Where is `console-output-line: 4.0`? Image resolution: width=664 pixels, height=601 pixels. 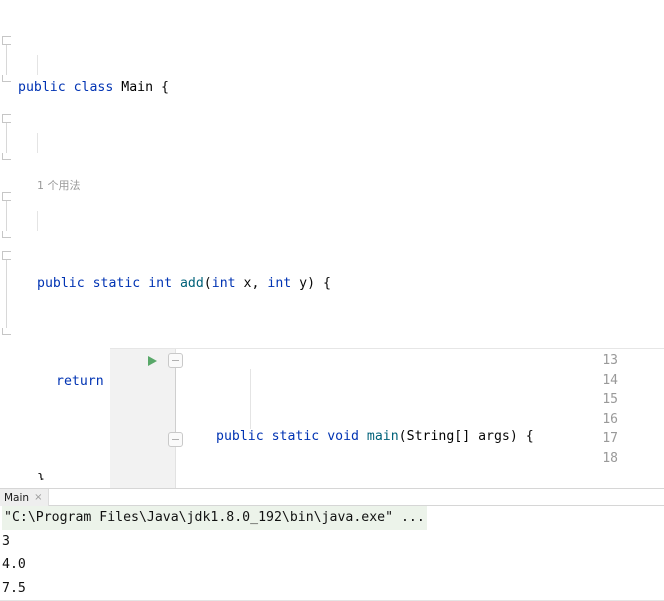
console-output-line: 4.0 is located at coordinates (14, 564).